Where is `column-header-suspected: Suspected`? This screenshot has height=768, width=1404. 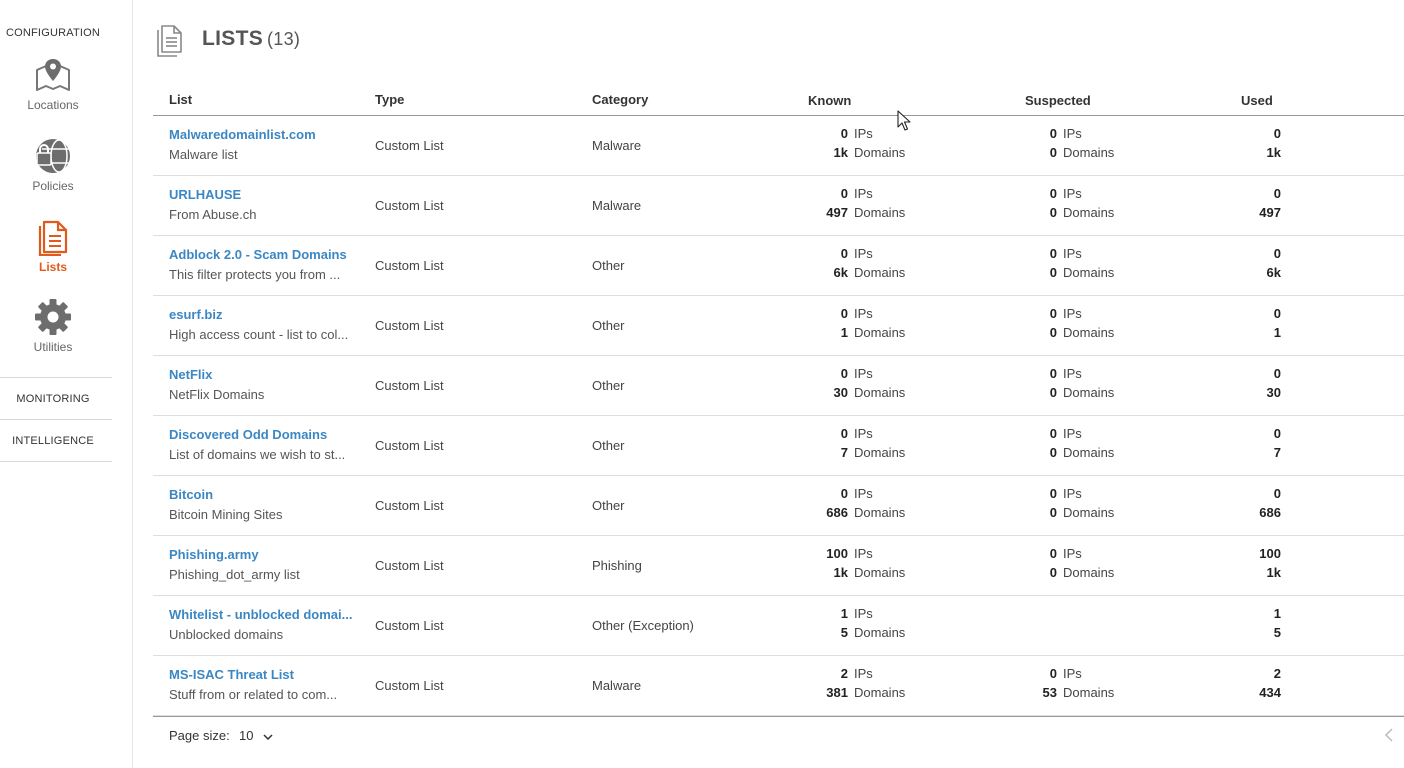 column-header-suspected: Suspected is located at coordinates (1058, 100).